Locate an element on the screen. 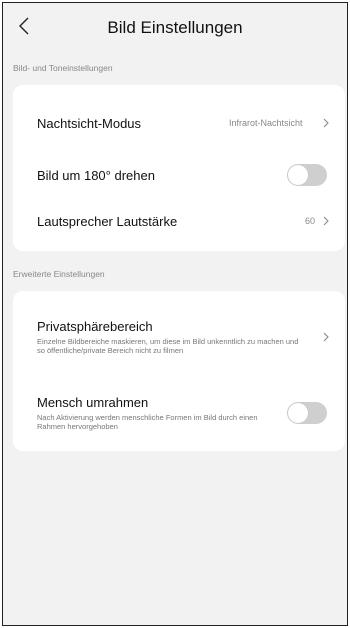 The height and width of the screenshot is (628, 350). row-label: Mensch umrahmen is located at coordinates (93, 402).